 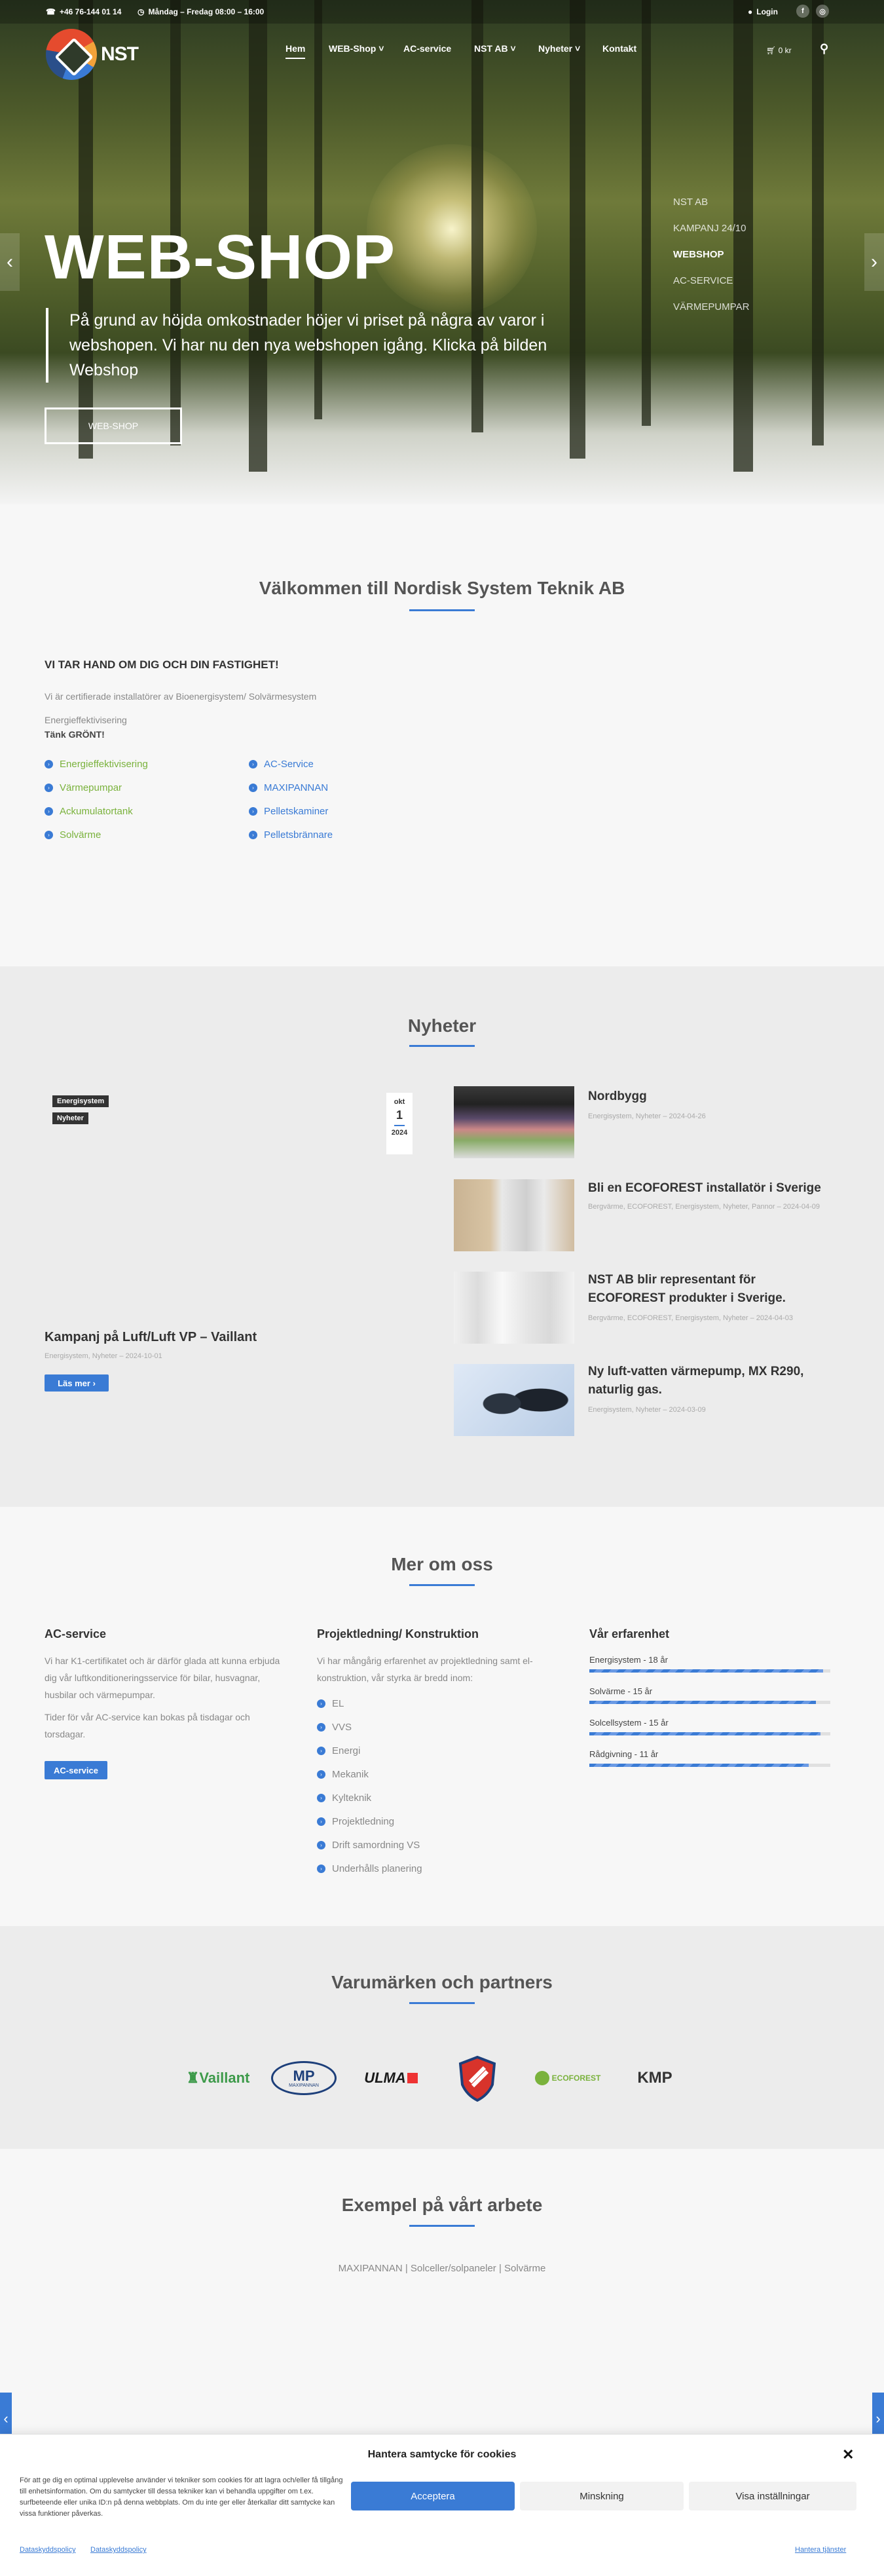 I want to click on brand-subname: MAXIPANNAN, so click(x=304, y=2085).